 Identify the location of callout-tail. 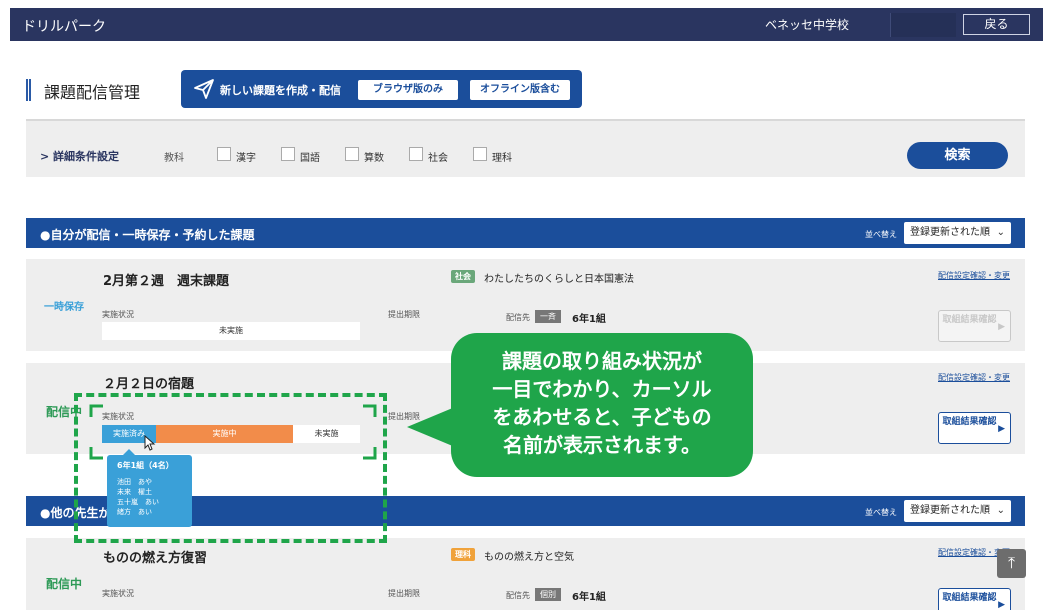
(431, 427).